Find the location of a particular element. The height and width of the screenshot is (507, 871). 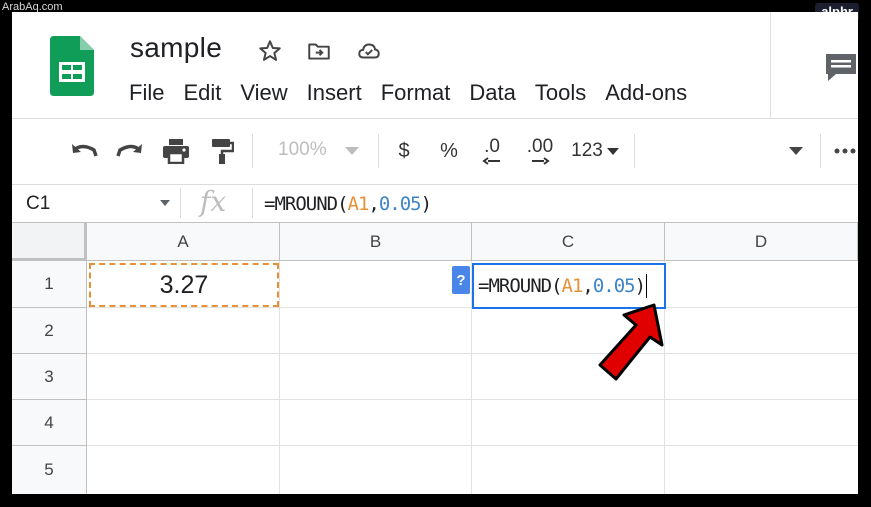

row-header-3: 3 is located at coordinates (49, 377).